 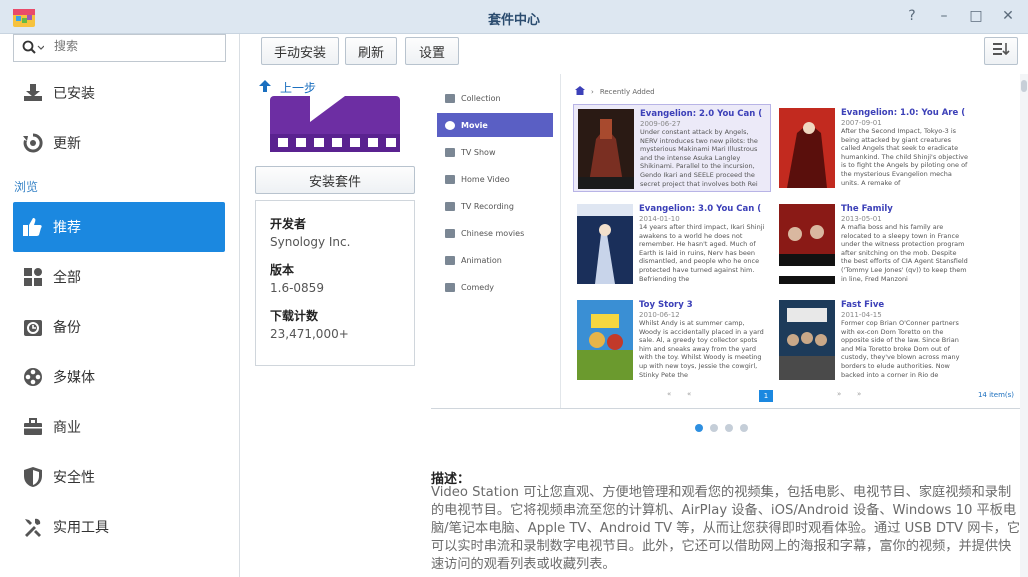 I want to click on developer-label: 开发者, so click(x=288, y=224).